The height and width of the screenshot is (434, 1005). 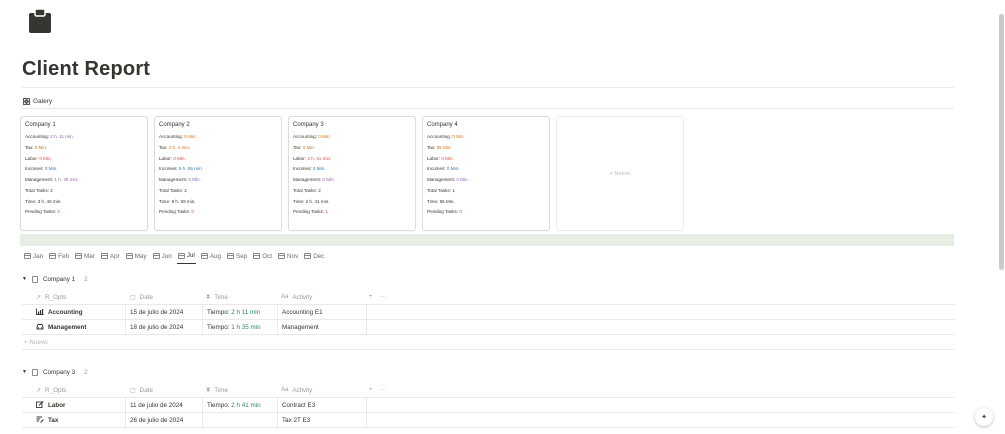 I want to click on cell-time: Tiempo: 2 h 41 min, so click(x=239, y=405).